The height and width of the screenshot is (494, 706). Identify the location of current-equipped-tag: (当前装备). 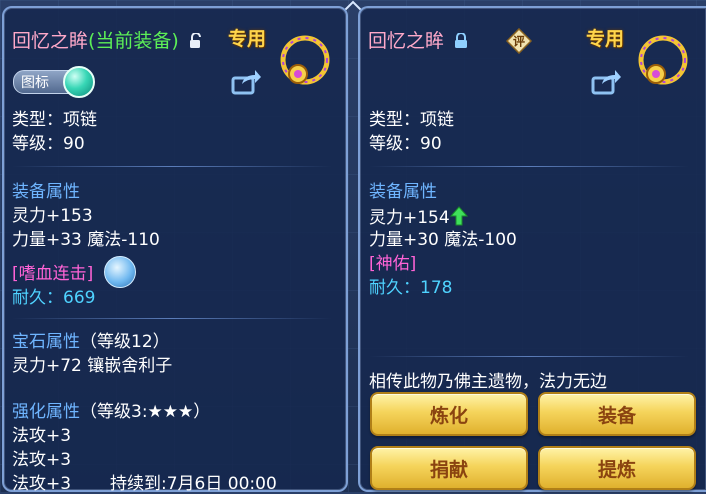
(133, 41).